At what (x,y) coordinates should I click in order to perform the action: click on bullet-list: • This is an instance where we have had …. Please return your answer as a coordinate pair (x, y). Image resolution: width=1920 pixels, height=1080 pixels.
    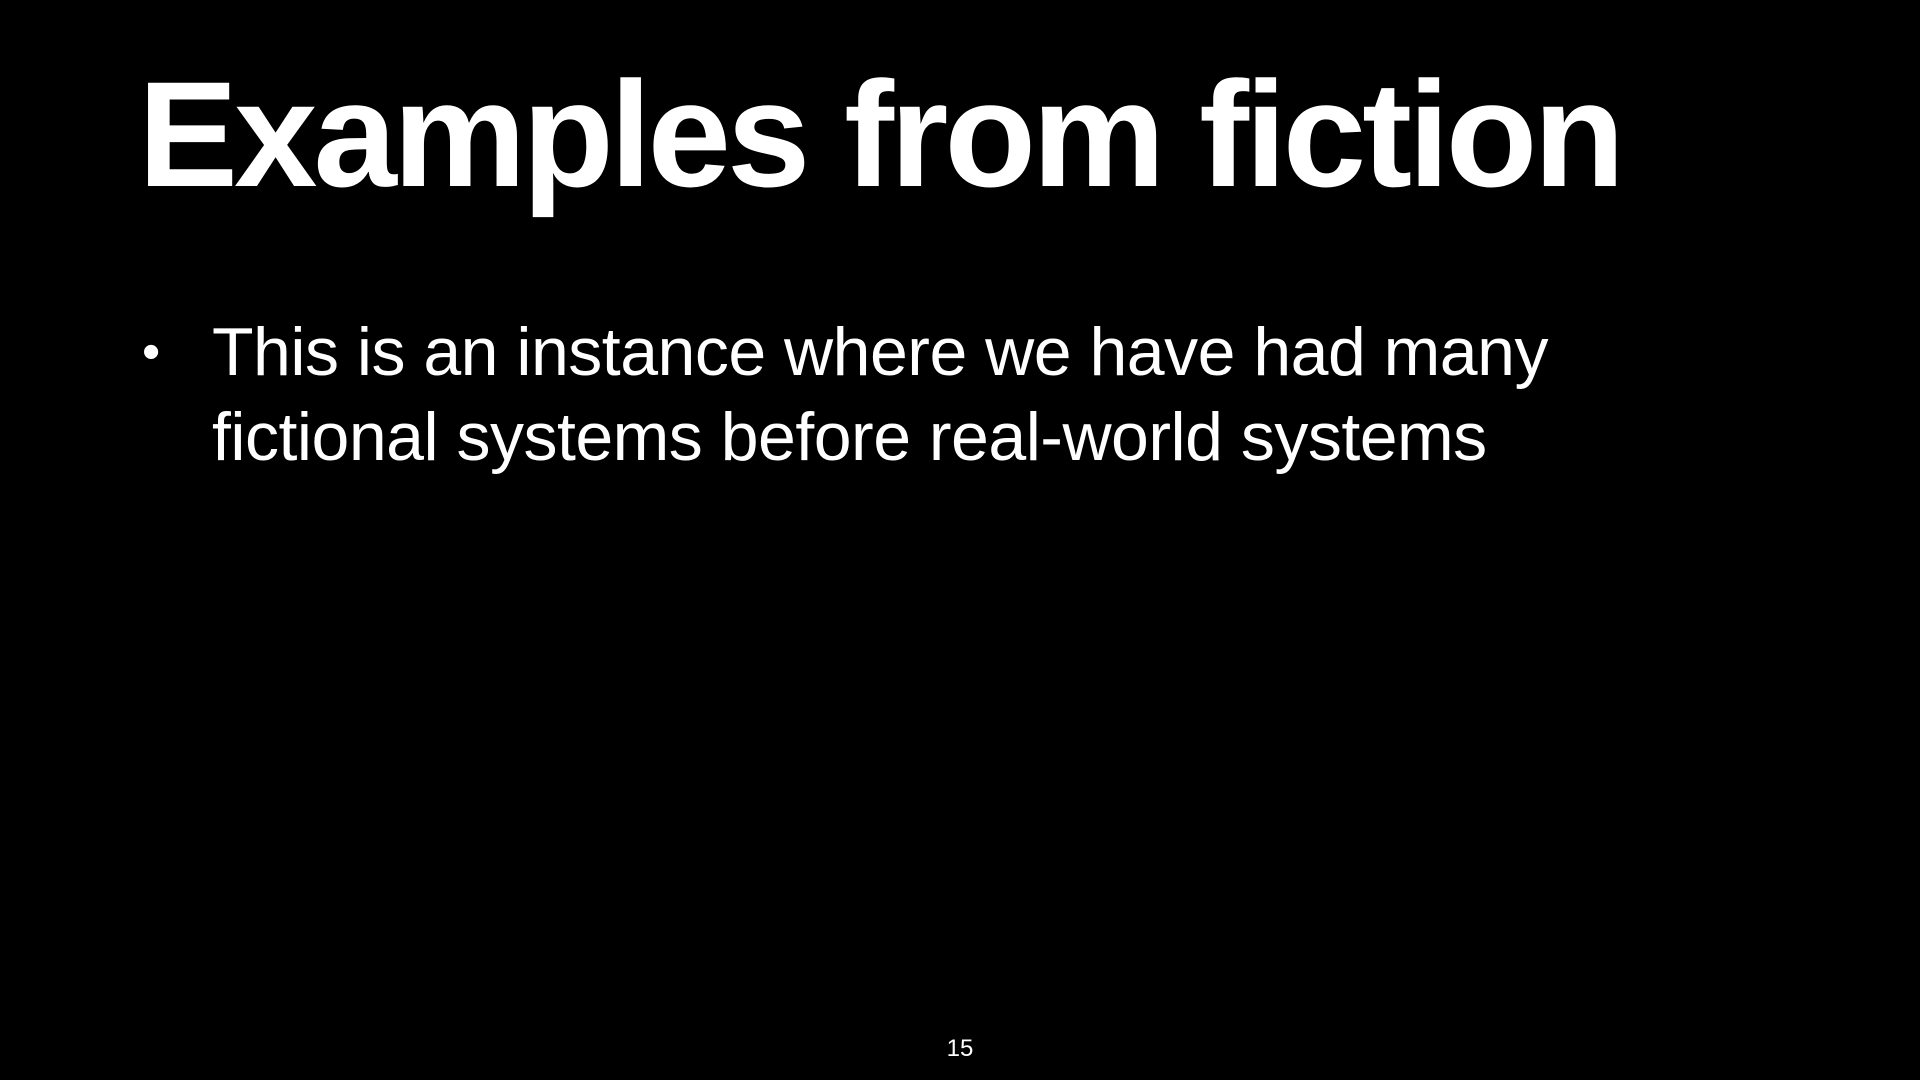
    Looking at the image, I should click on (948, 395).